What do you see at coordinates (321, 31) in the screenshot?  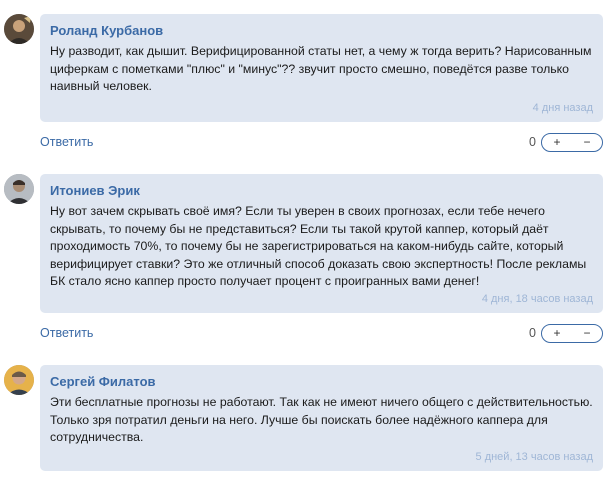 I see `comment-author: Роланд Курбанов` at bounding box center [321, 31].